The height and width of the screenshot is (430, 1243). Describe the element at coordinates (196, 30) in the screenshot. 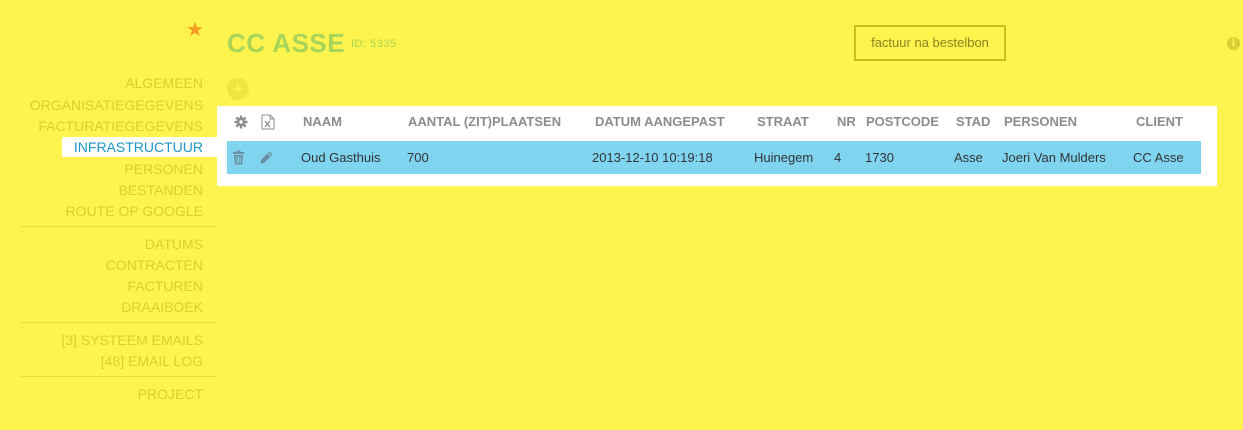

I see `star-icon: ★` at that location.